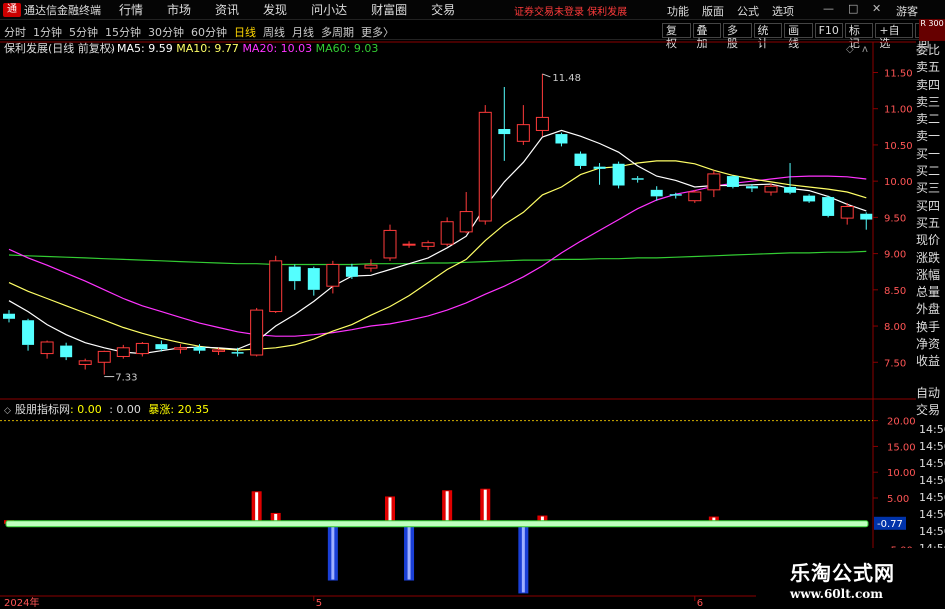 The image size is (945, 609). What do you see at coordinates (275, 9) in the screenshot?
I see `menu-item-discover: 发现` at bounding box center [275, 9].